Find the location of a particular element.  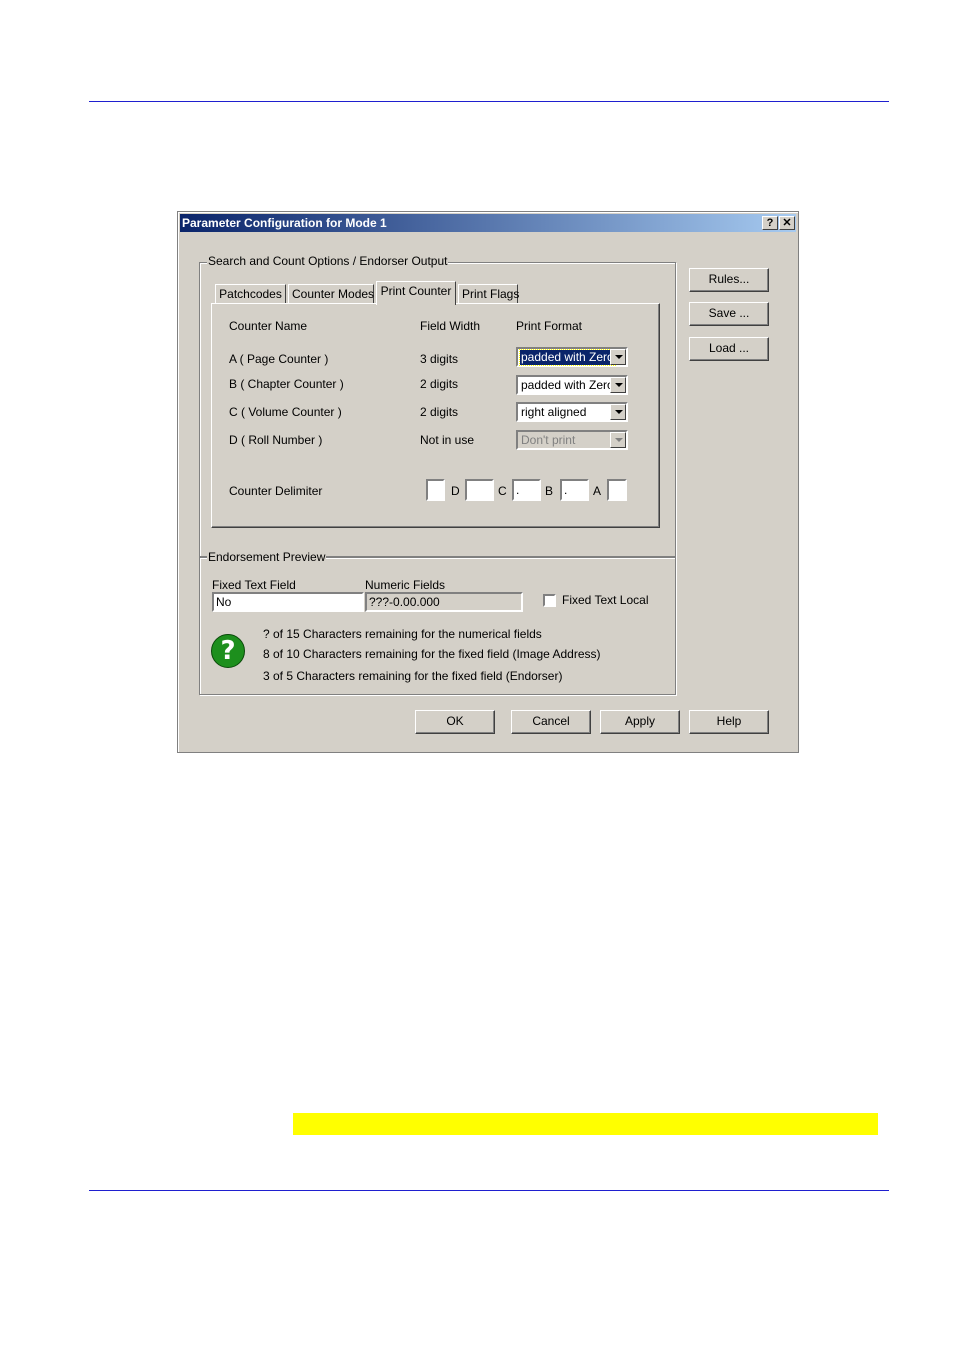

tab-patchcodes: Patchcodes is located at coordinates (250, 294).